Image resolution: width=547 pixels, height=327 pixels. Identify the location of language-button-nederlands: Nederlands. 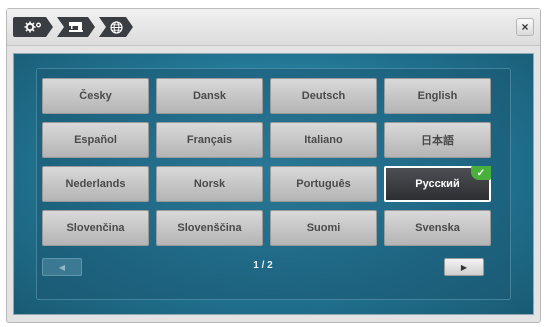
(95, 184).